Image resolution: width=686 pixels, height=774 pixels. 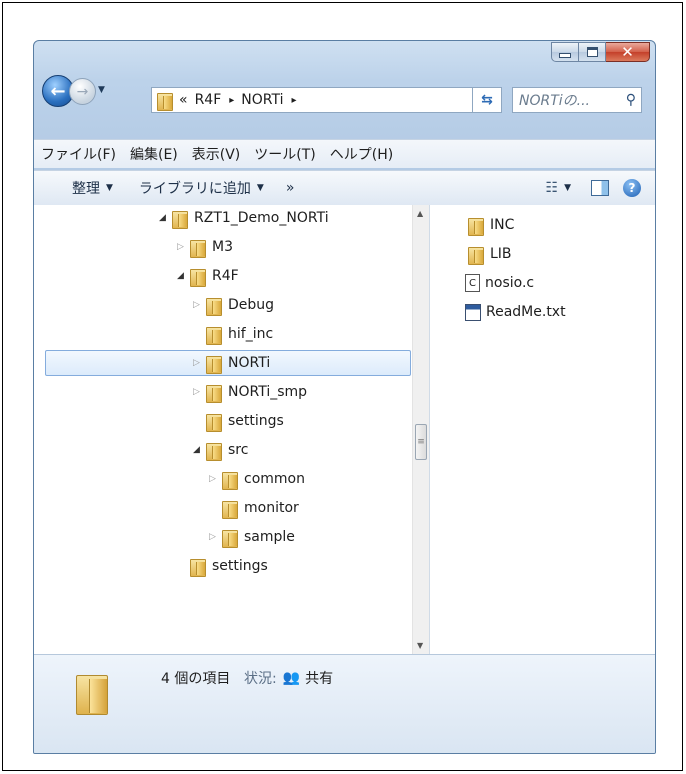 I want to click on menu-bar: ファイル(F) 編集(E) 表示(V) ツール(T) ヘルプ(H), so click(x=344, y=153).